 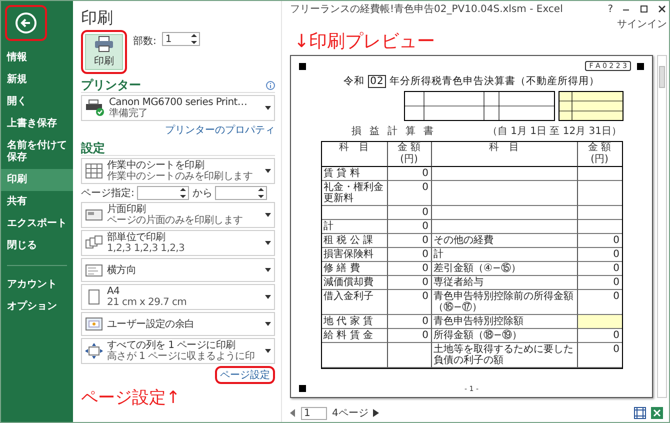 What do you see at coordinates (178, 324) in the screenshot?
I see `settings-dropdown: ユーザー設定の余白` at bounding box center [178, 324].